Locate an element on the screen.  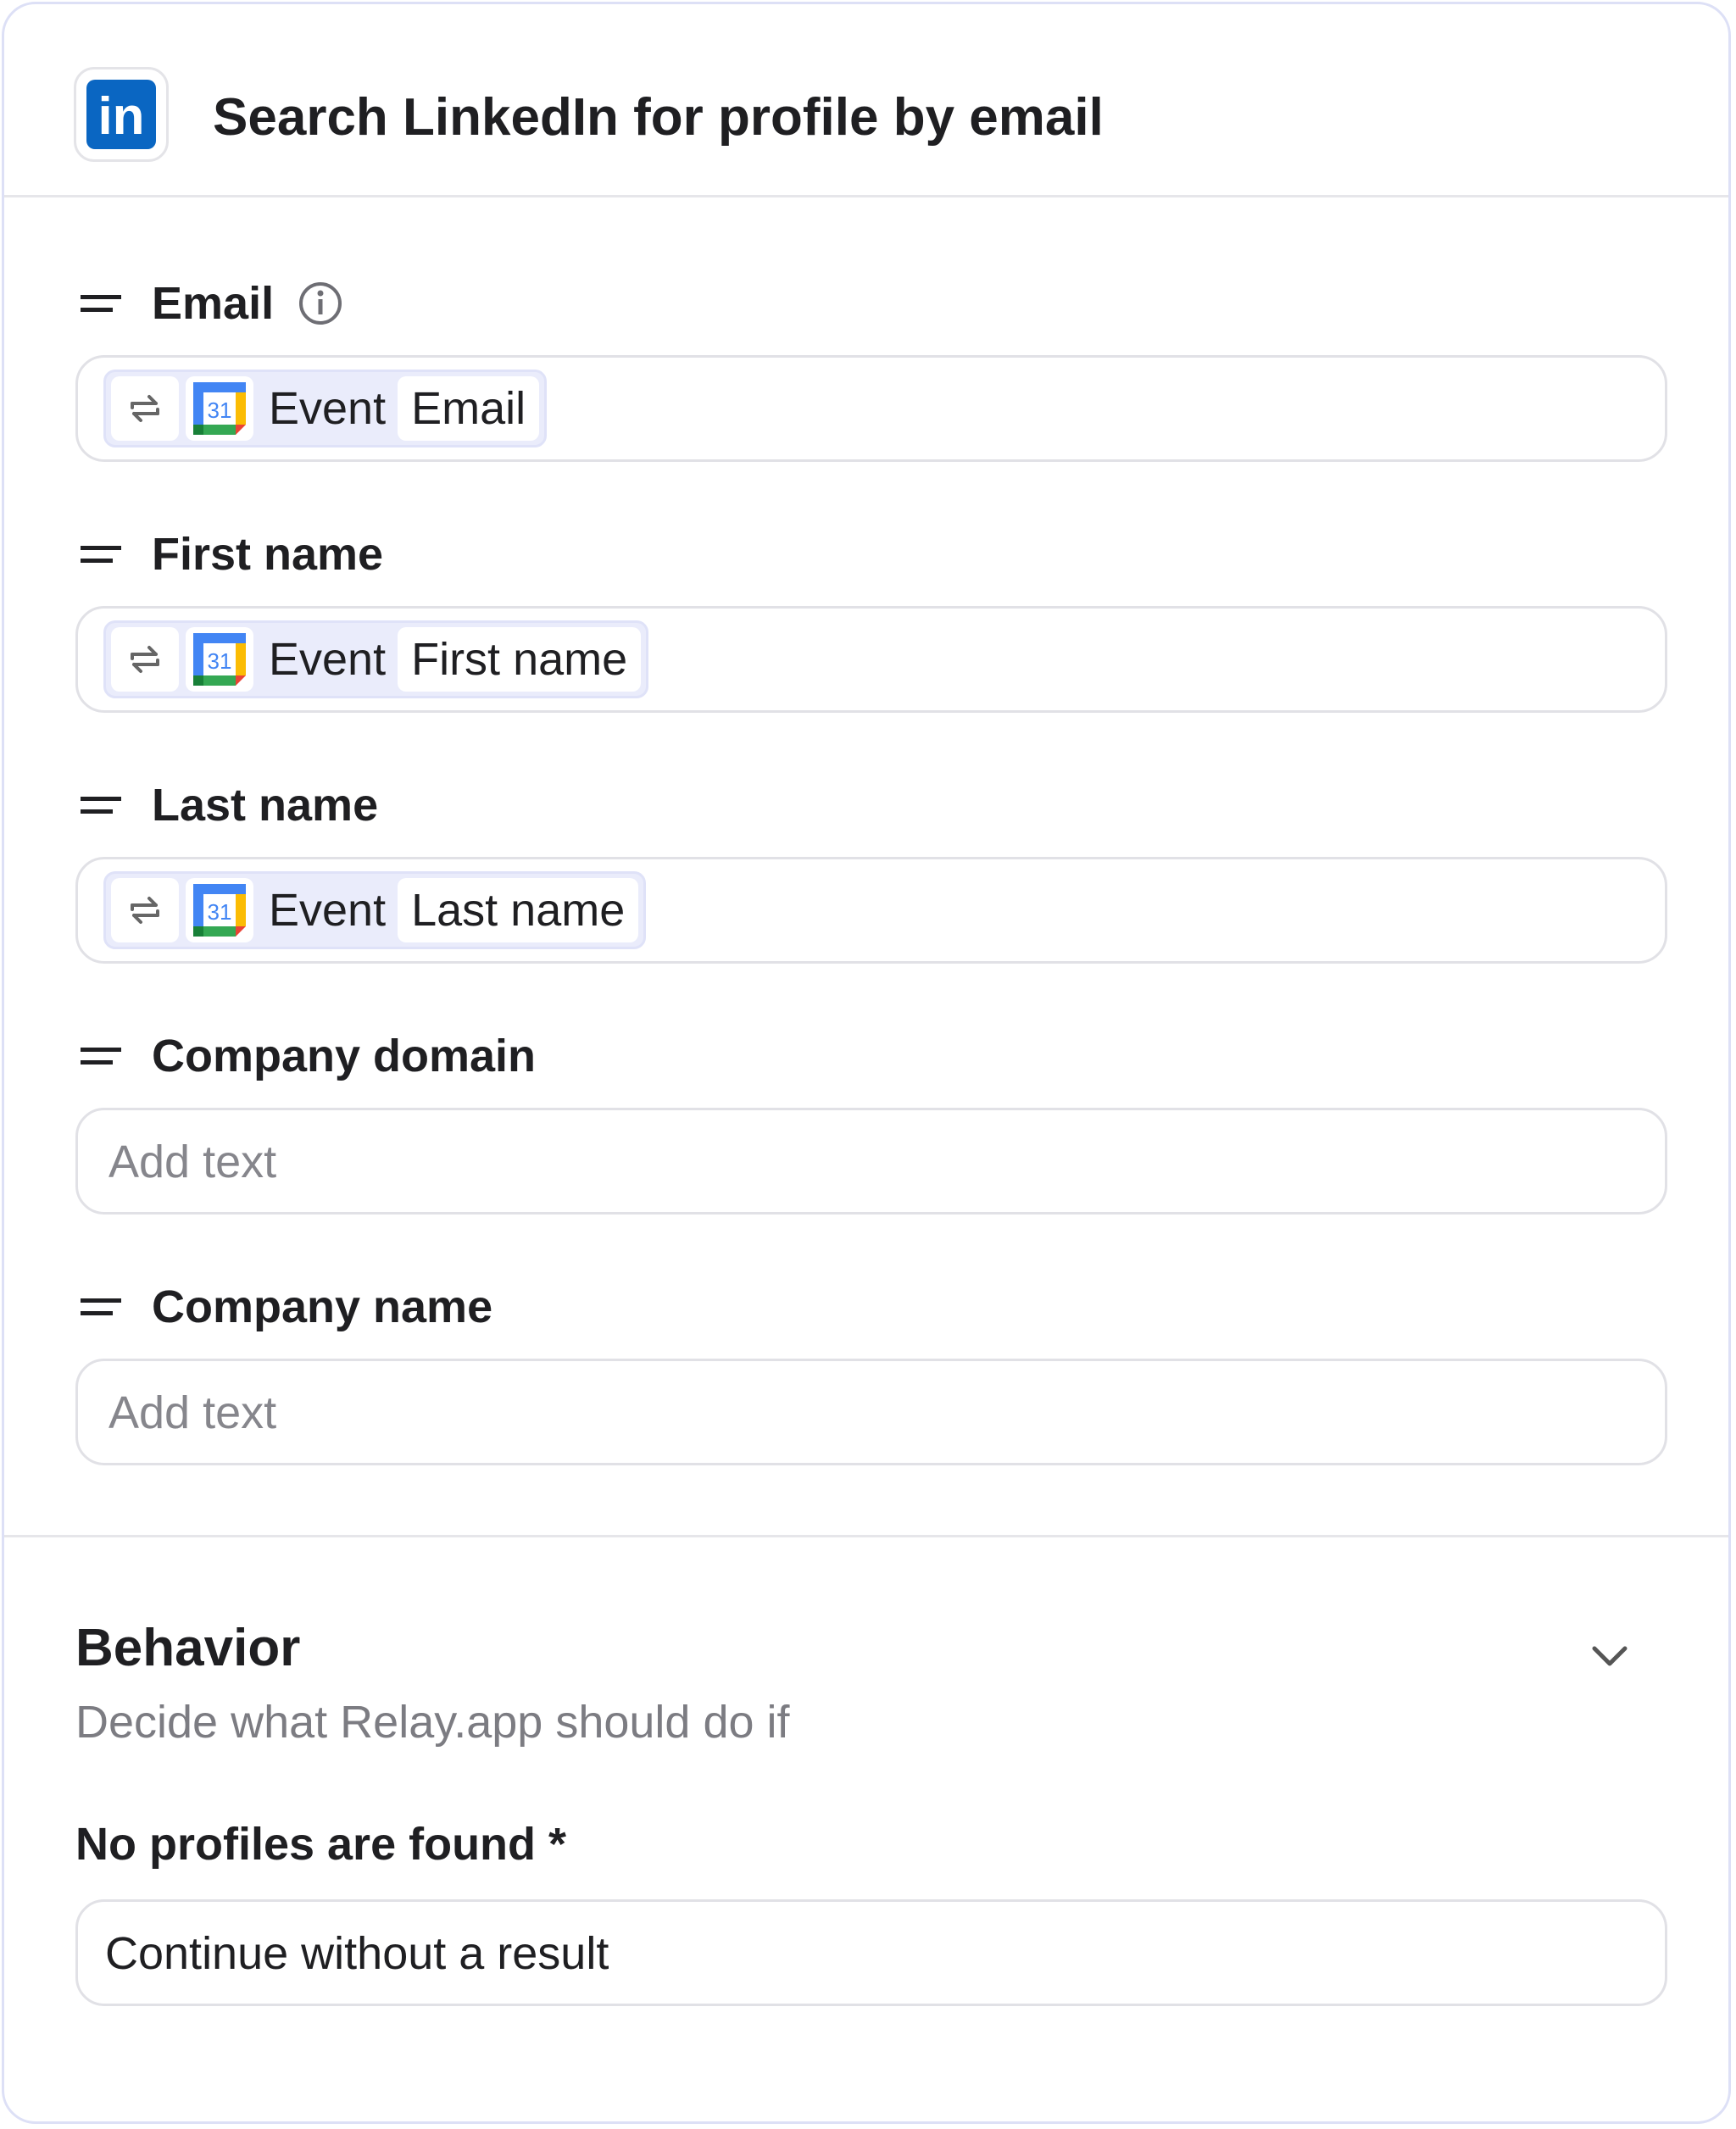
company-name-input: Add text is located at coordinates (871, 1412).